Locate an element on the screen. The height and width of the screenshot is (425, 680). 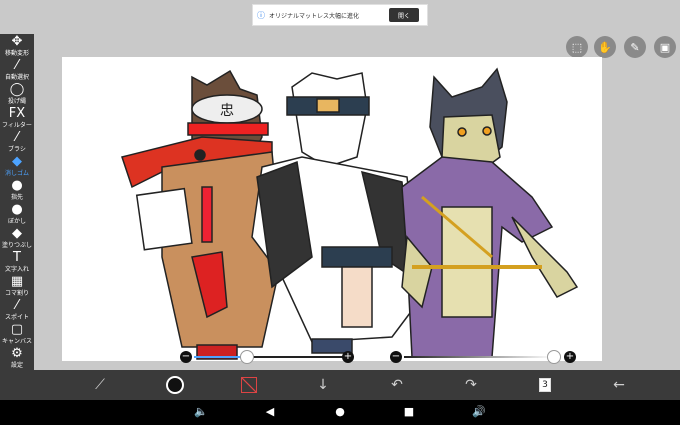
finger-icon: ● is located at coordinates (17, 185).